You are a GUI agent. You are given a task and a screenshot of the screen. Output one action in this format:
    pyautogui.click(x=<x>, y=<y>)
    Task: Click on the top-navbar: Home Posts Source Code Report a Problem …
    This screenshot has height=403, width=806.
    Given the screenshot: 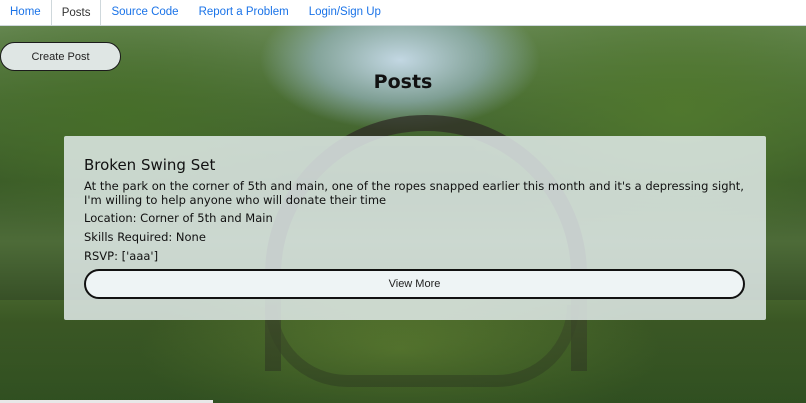 What is the action you would take?
    pyautogui.click(x=403, y=13)
    